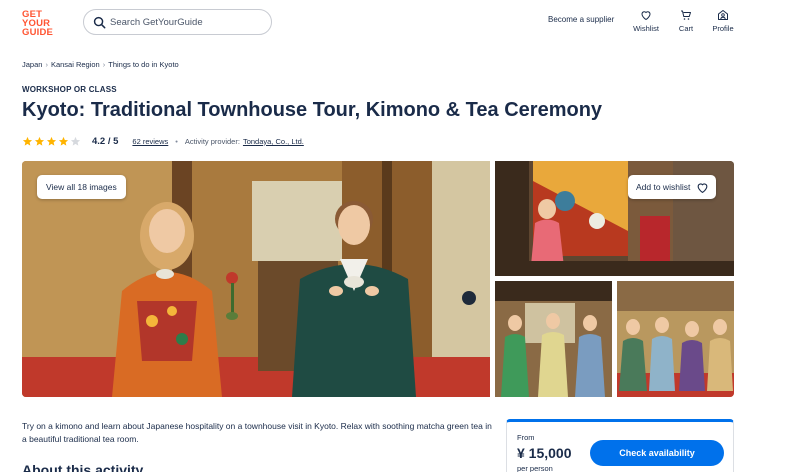 This screenshot has width=800, height=472. I want to click on price-value: ¥ 15,000, so click(544, 453).